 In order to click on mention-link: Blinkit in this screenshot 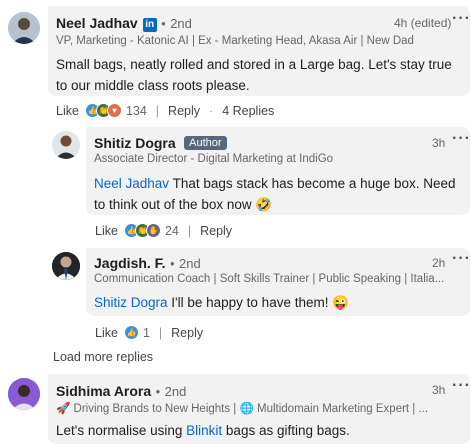, I will do `click(204, 430)`.